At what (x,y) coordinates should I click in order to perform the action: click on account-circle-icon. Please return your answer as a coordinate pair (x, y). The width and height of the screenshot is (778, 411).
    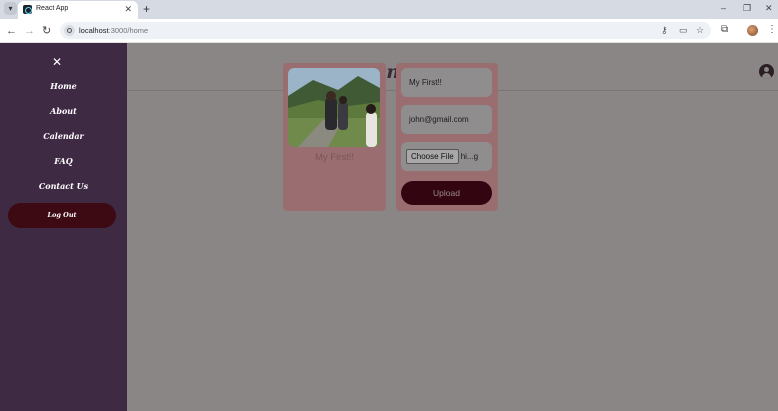
    Looking at the image, I should click on (766, 71).